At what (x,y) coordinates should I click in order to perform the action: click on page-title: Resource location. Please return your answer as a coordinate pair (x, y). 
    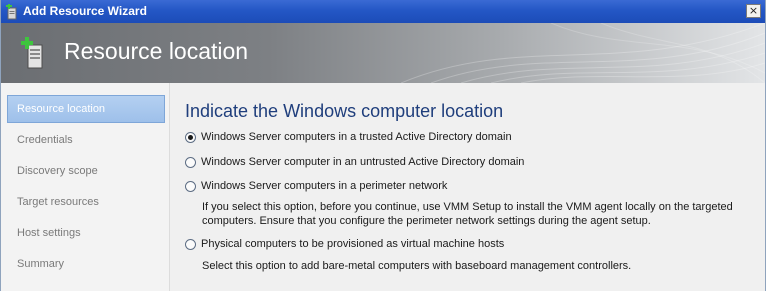
    Looking at the image, I should click on (156, 51).